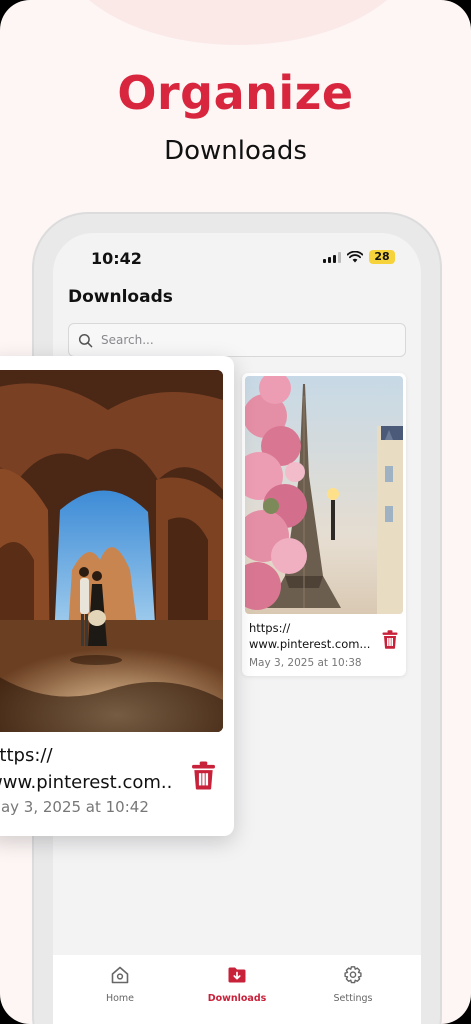 This screenshot has width=471, height=1024. What do you see at coordinates (120, 975) in the screenshot?
I see `home-icon` at bounding box center [120, 975].